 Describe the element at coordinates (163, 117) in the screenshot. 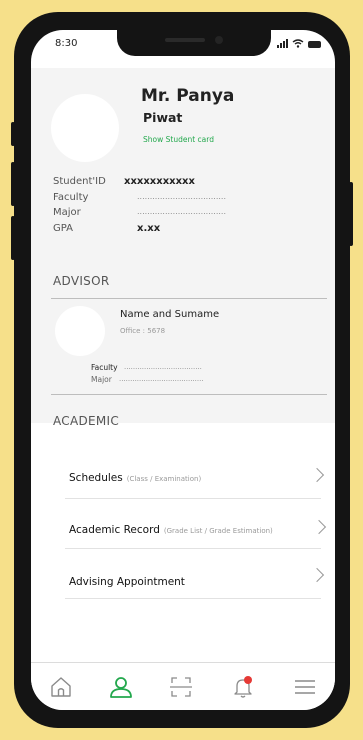

I see `student-last-name: Piwat` at that location.